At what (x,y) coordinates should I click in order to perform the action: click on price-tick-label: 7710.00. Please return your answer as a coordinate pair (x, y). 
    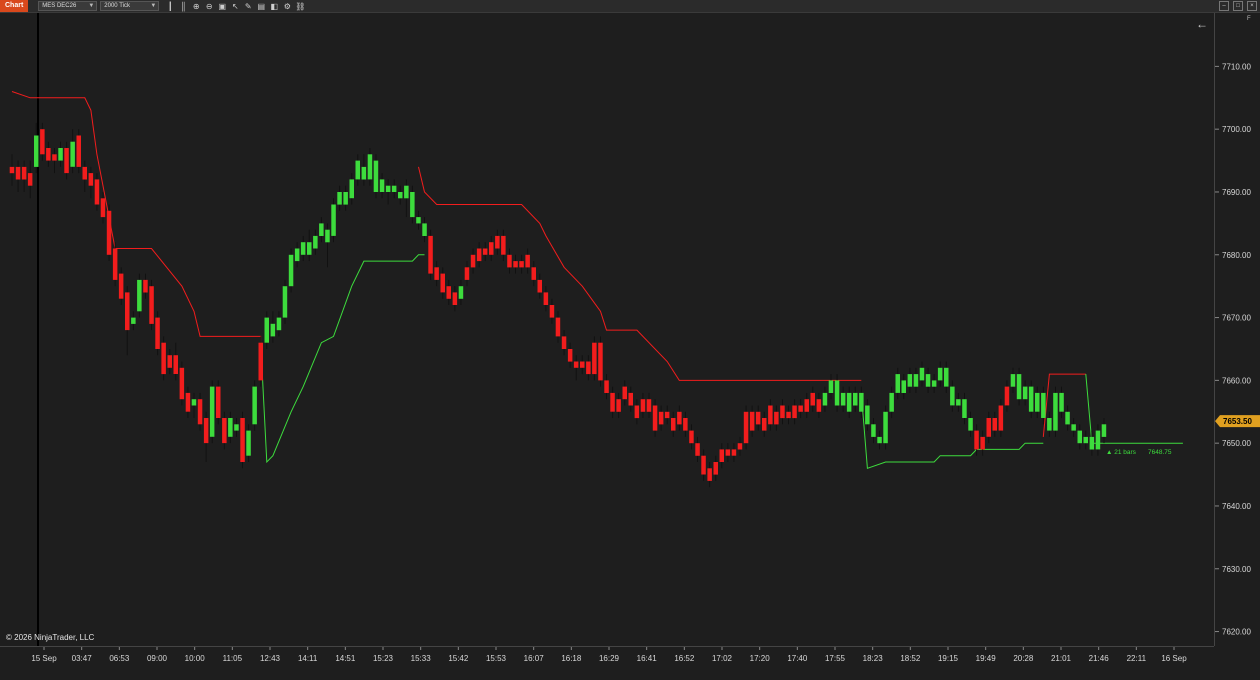
    Looking at the image, I should click on (1236, 66).